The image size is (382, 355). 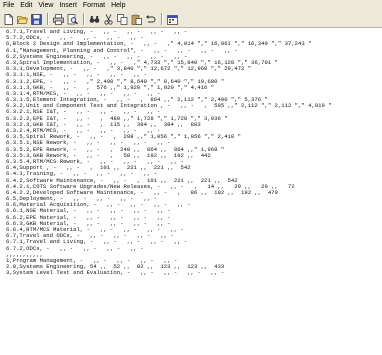 What do you see at coordinates (118, 5) in the screenshot?
I see `menu-help: Help` at bounding box center [118, 5].